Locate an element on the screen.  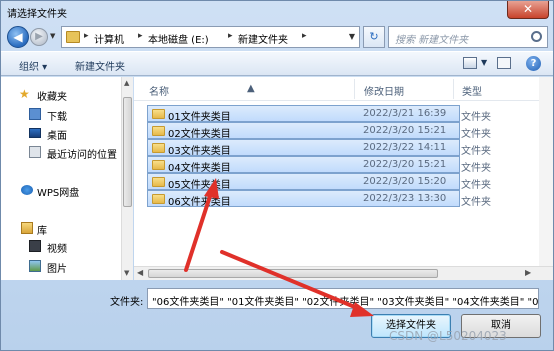
preview-pane-icon is located at coordinates (504, 63).